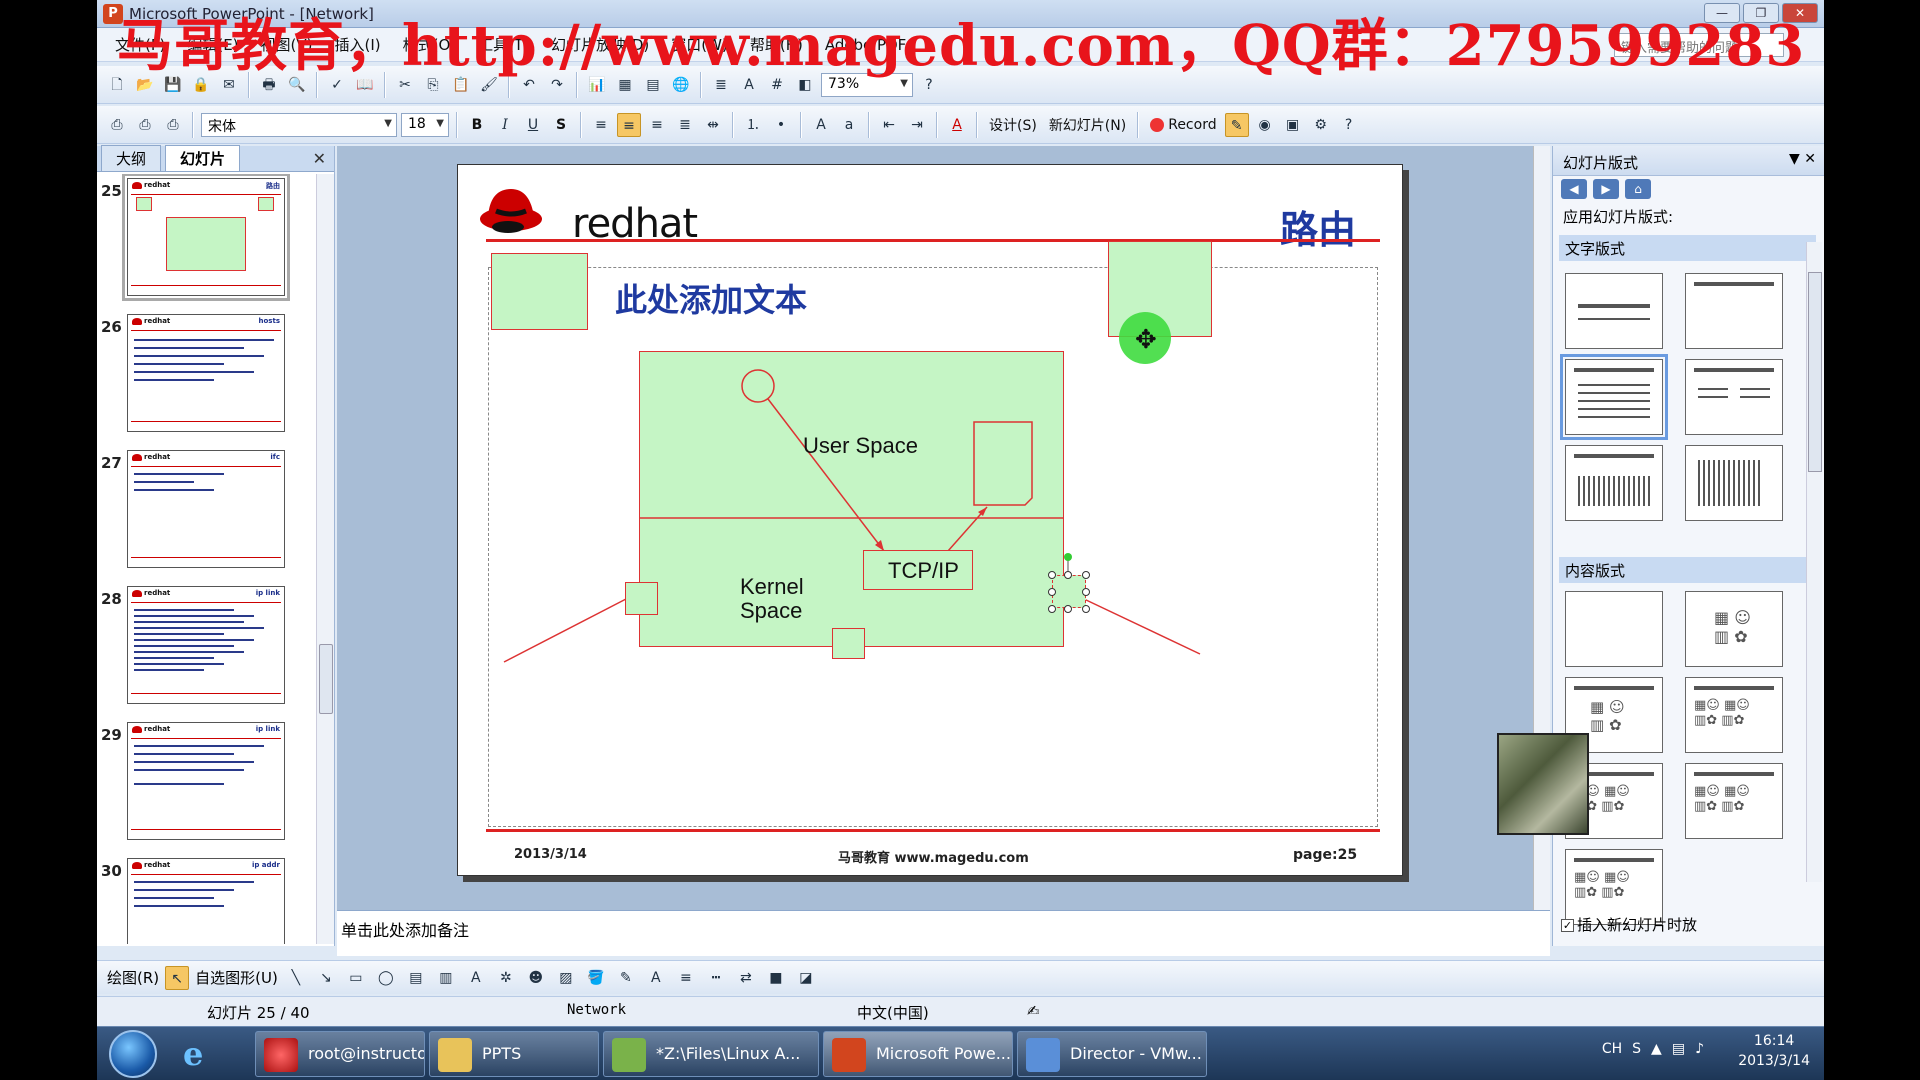  What do you see at coordinates (529, 85) in the screenshot?
I see `undo-icon: ↶` at bounding box center [529, 85].